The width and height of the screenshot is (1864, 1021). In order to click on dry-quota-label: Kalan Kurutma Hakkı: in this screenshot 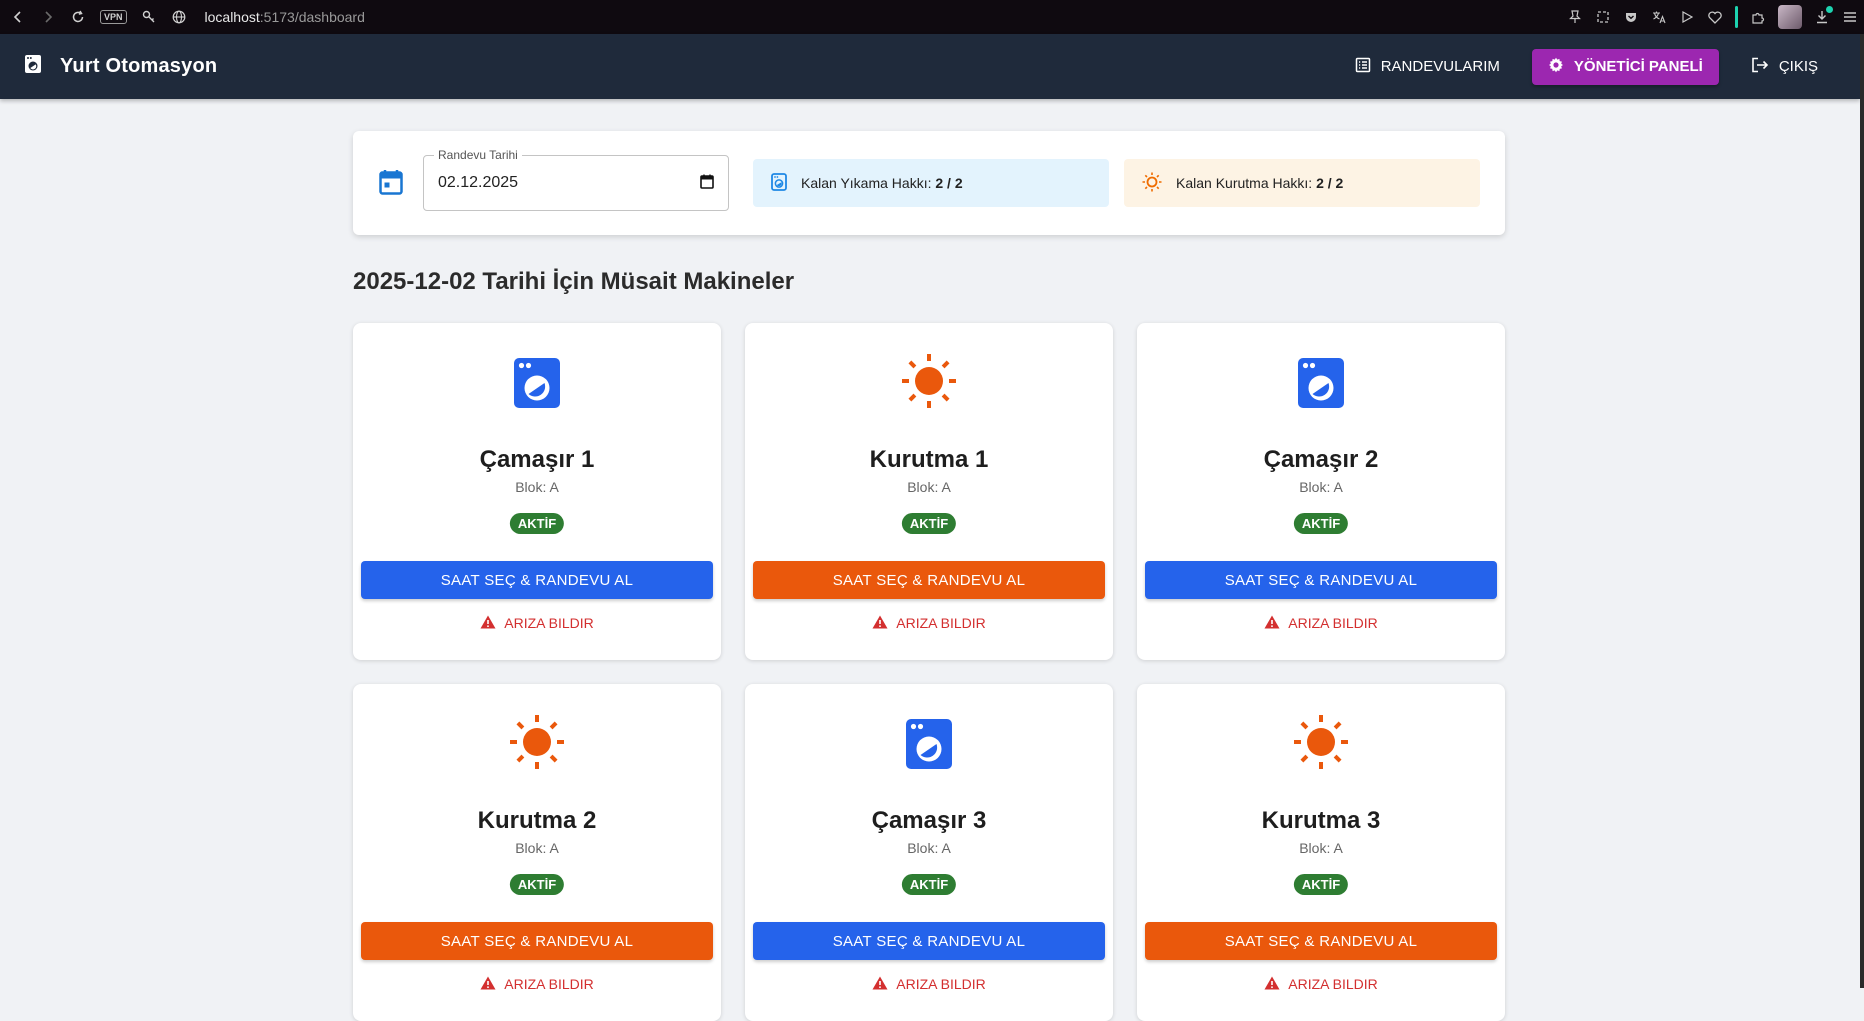, I will do `click(1244, 183)`.